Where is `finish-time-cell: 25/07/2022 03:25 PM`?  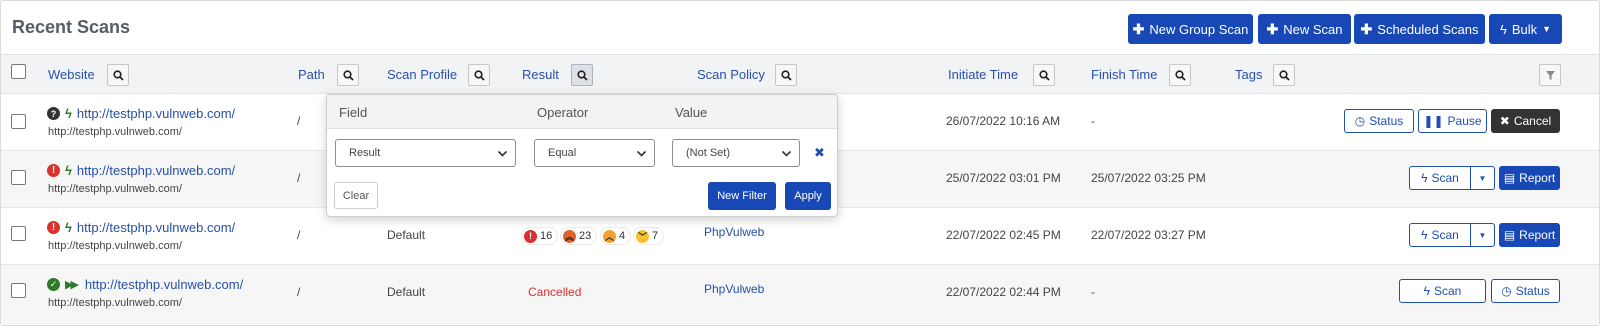
finish-time-cell: 25/07/2022 03:25 PM is located at coordinates (1148, 178).